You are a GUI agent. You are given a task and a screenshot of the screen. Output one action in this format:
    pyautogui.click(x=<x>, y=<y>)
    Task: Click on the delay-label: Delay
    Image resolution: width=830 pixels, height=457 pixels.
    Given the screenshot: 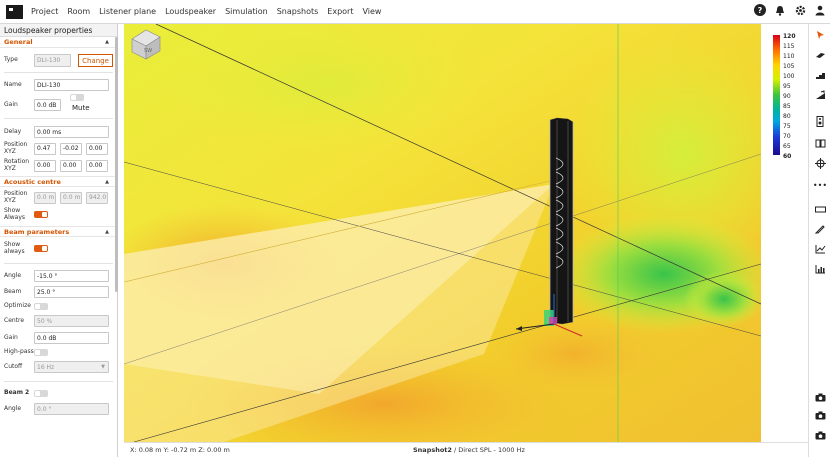 What is the action you would take?
    pyautogui.click(x=13, y=131)
    